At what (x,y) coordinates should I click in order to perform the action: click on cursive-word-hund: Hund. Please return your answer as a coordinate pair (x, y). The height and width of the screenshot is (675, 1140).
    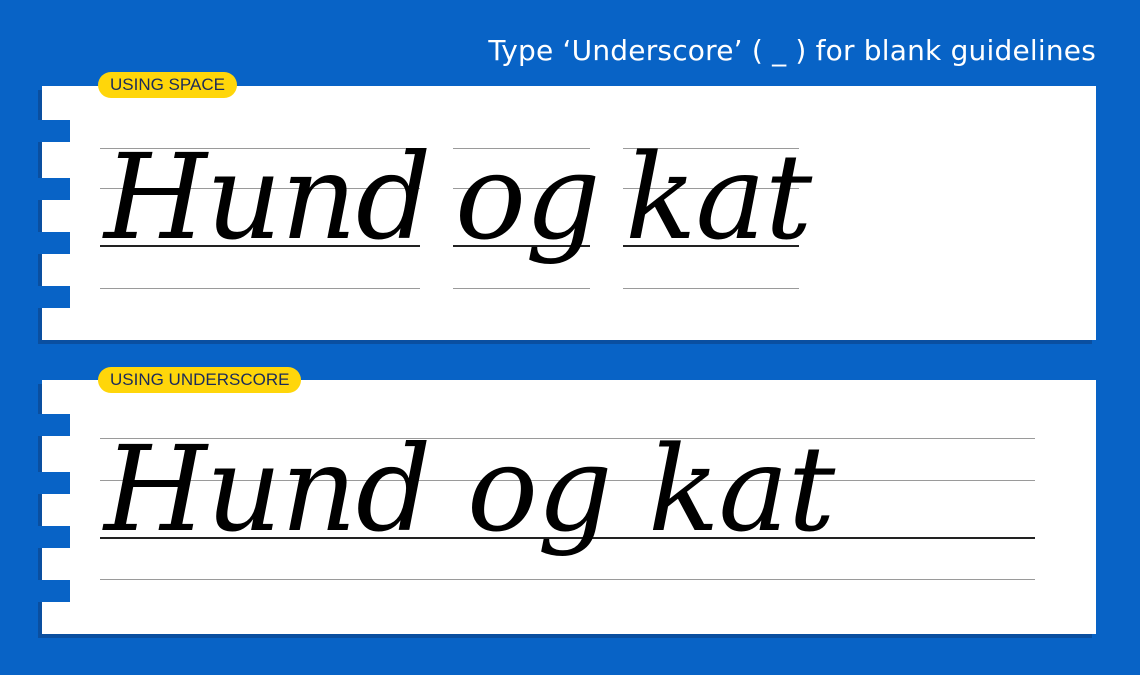
    Looking at the image, I should click on (267, 197).